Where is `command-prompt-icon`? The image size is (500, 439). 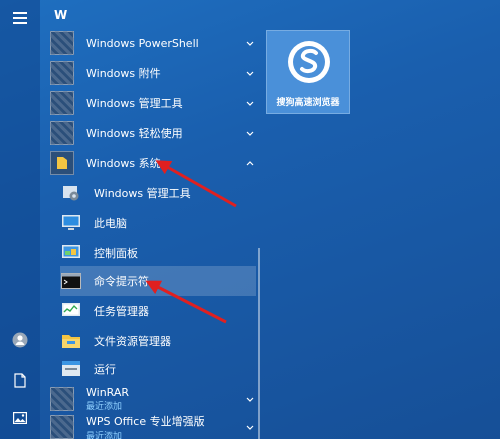
command-prompt-icon is located at coordinates (71, 281).